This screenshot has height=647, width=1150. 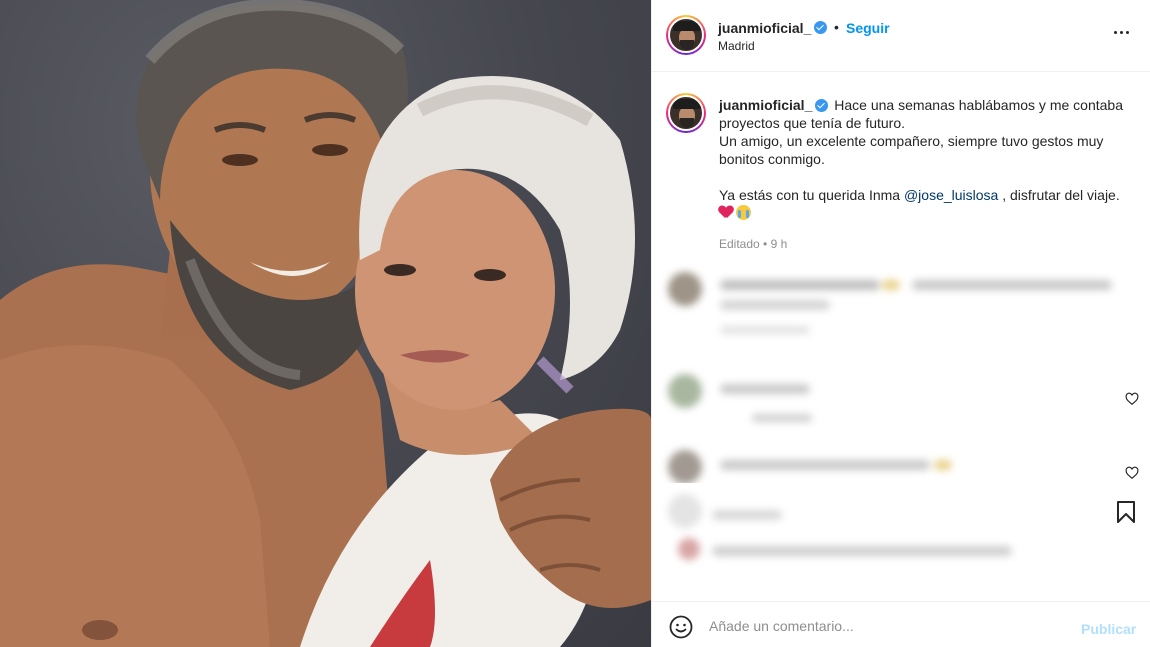 I want to click on post-actions-area, so click(x=901, y=543).